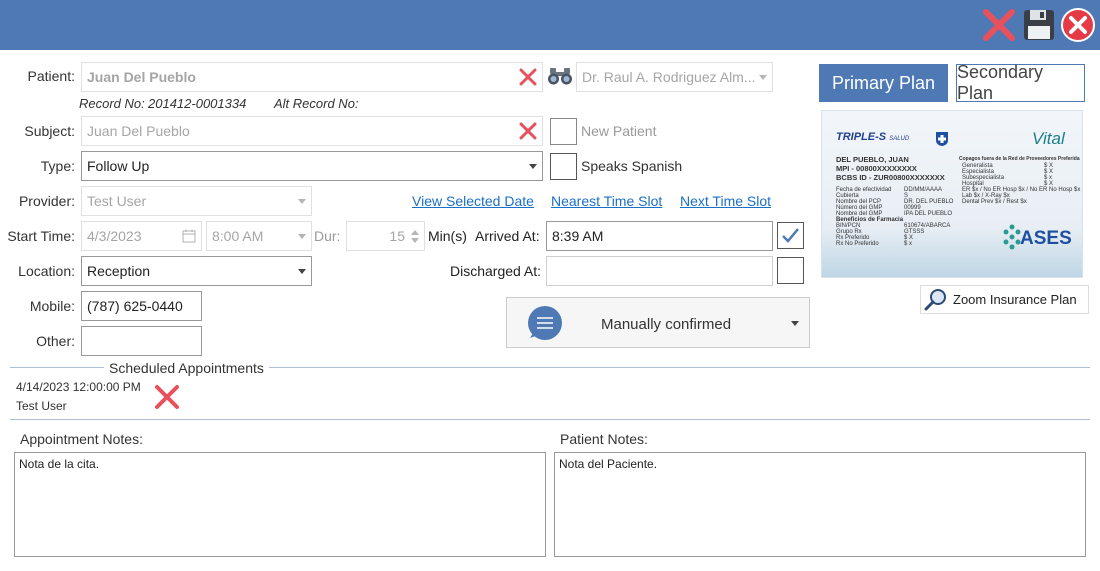 Image resolution: width=1100 pixels, height=571 pixels. What do you see at coordinates (935, 299) in the screenshot?
I see `magnifier-icon` at bounding box center [935, 299].